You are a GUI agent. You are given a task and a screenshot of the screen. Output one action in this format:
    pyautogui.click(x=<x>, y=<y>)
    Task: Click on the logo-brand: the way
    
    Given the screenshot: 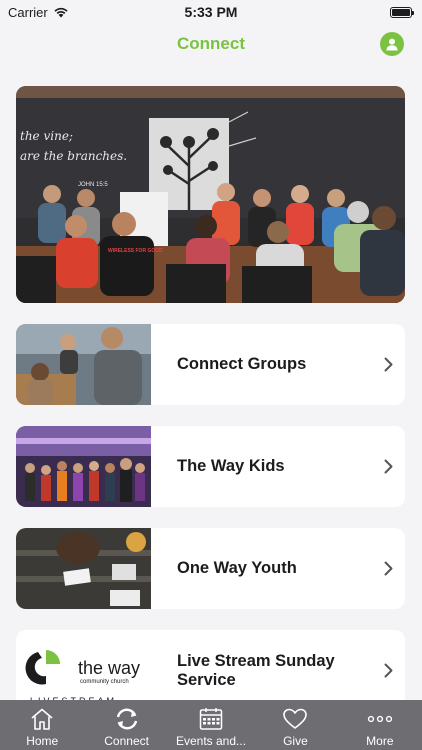 What is the action you would take?
    pyautogui.click(x=109, y=668)
    